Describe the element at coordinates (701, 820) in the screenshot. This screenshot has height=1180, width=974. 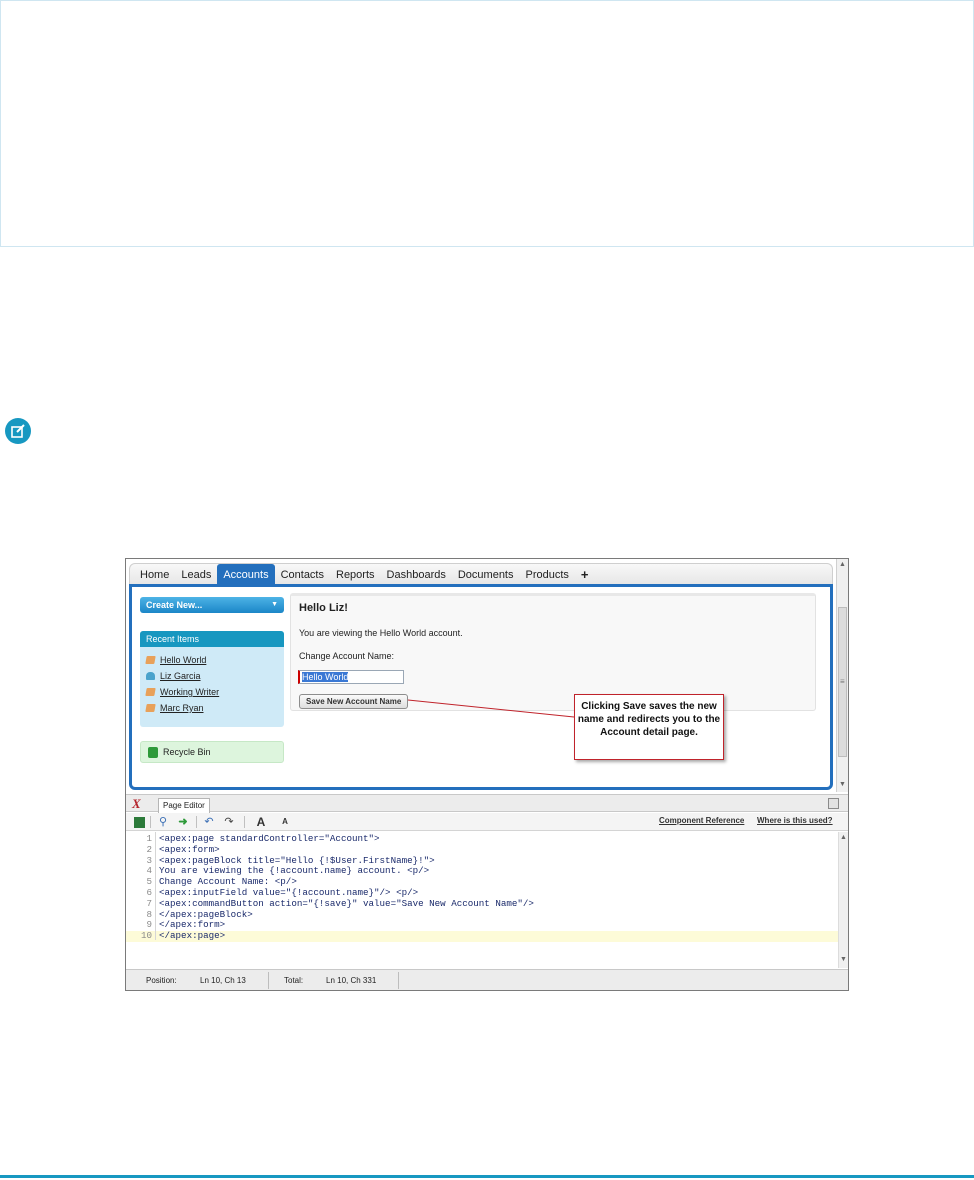
I see `component-reference-link: Component Reference` at that location.